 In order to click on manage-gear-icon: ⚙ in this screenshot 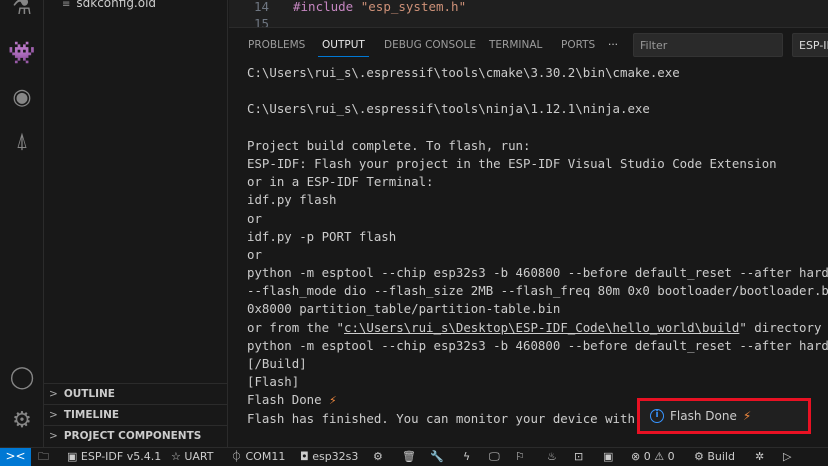, I will do `click(22, 421)`.